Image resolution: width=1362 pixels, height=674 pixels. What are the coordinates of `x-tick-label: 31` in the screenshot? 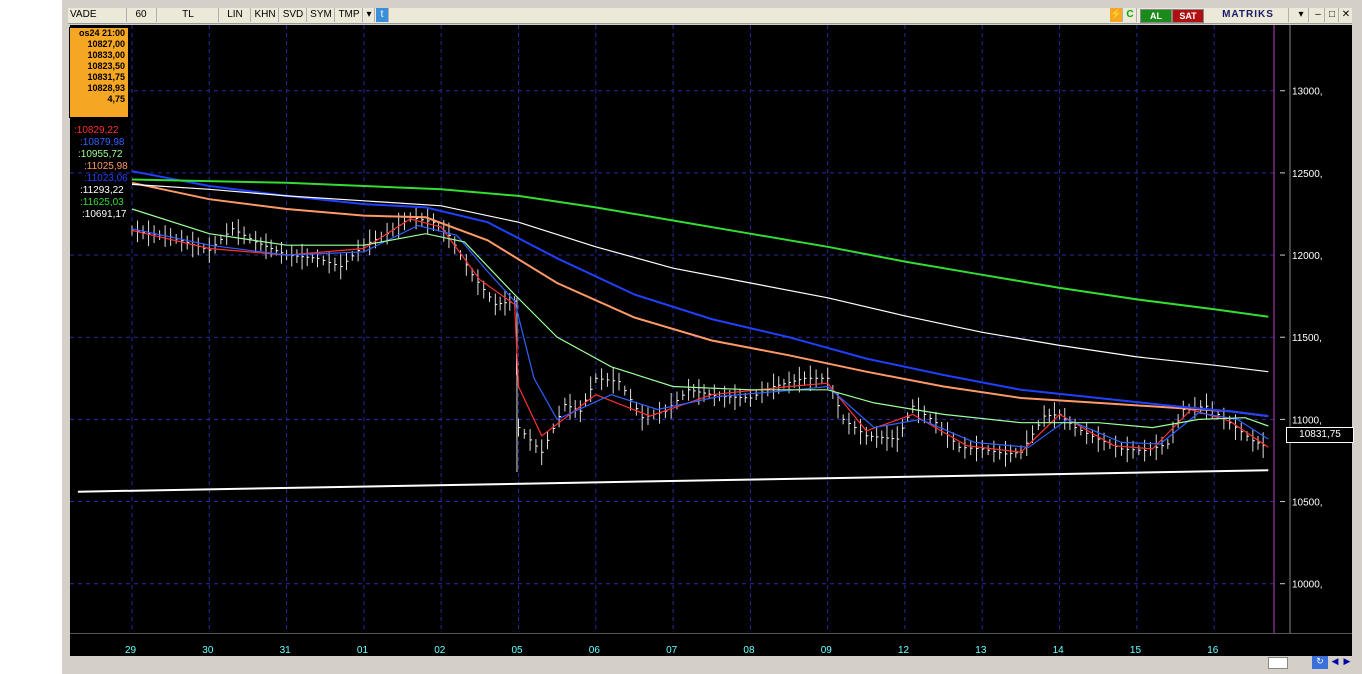 It's located at (286, 650).